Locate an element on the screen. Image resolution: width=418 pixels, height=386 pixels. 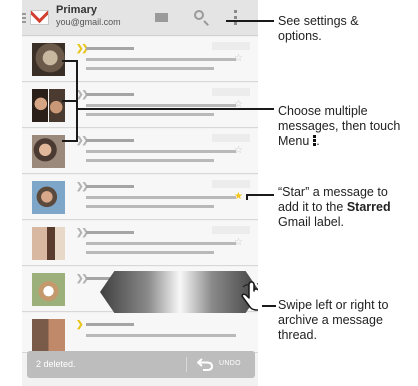
callout-multi-line1: Choose multiple is located at coordinates (323, 111).